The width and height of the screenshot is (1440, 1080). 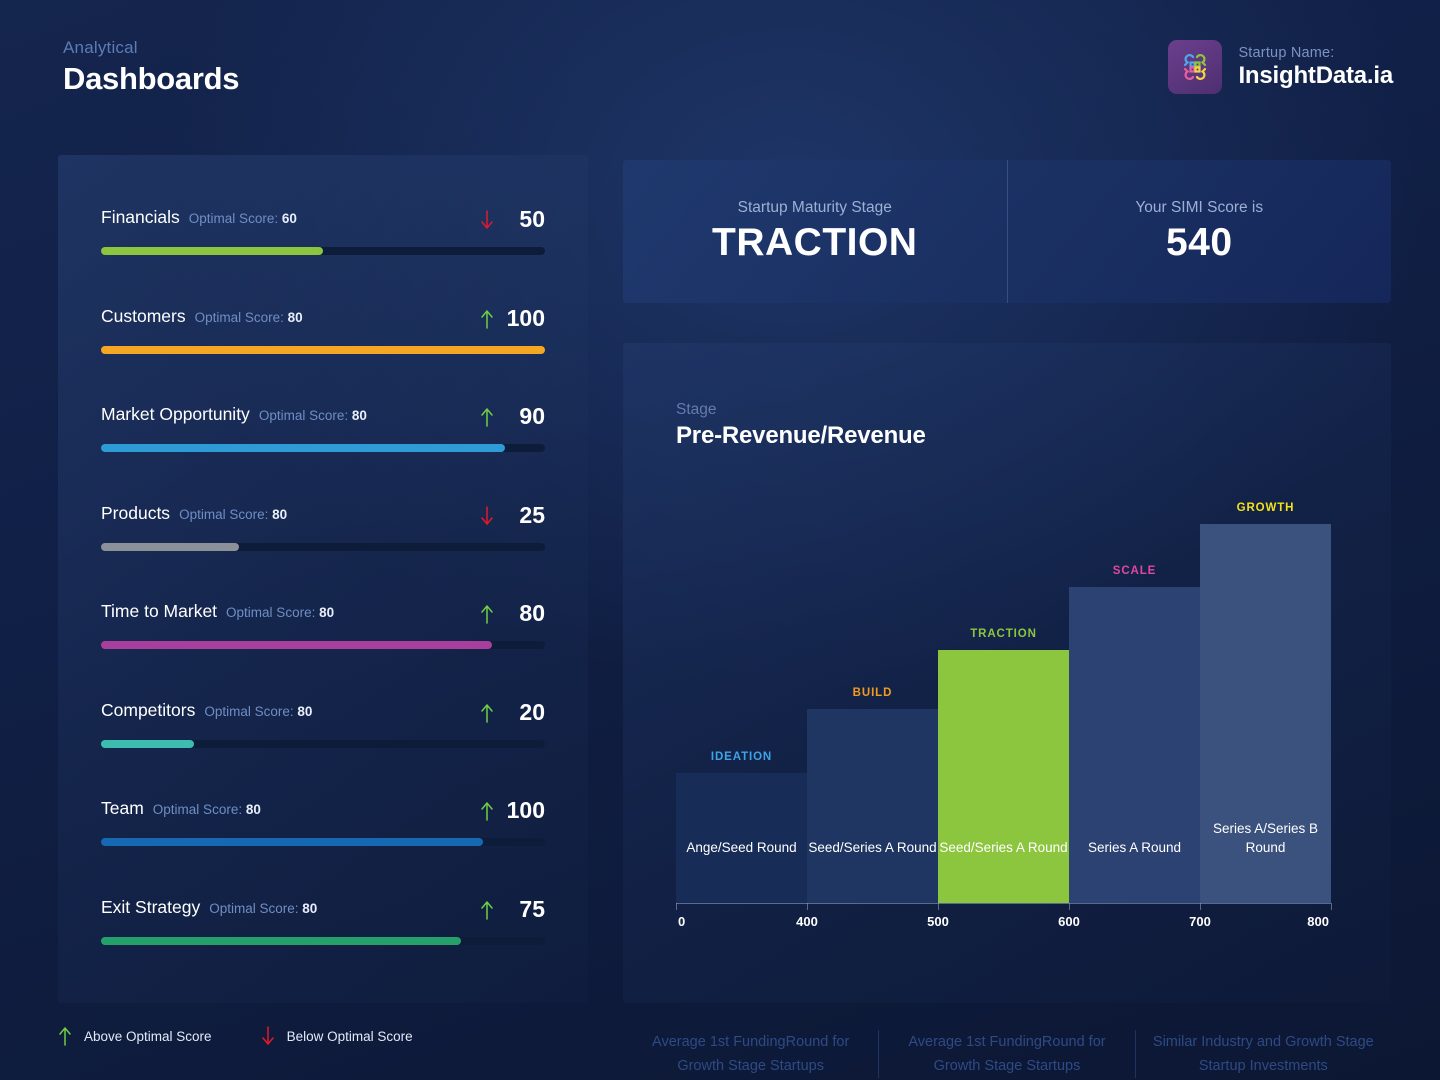 I want to click on chart-bar-label: Ange/Seed Round, so click(x=741, y=847).